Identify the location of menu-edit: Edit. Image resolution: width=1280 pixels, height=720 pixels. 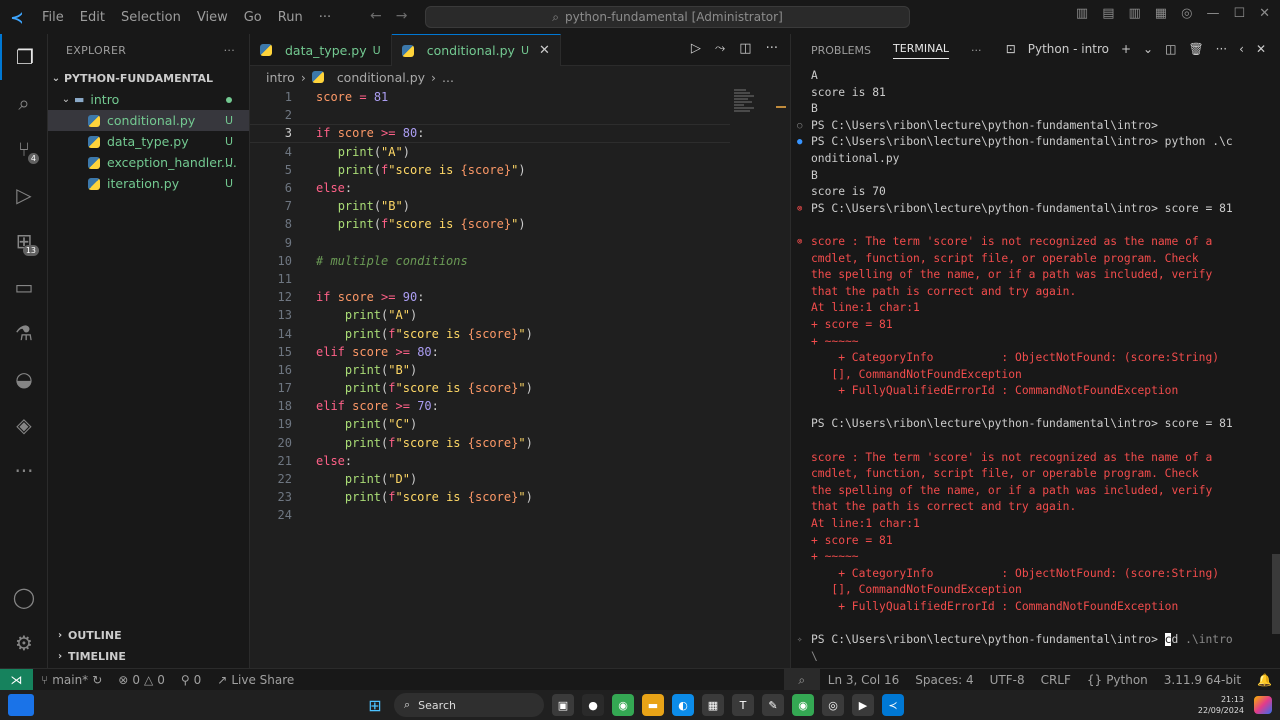
(92, 17).